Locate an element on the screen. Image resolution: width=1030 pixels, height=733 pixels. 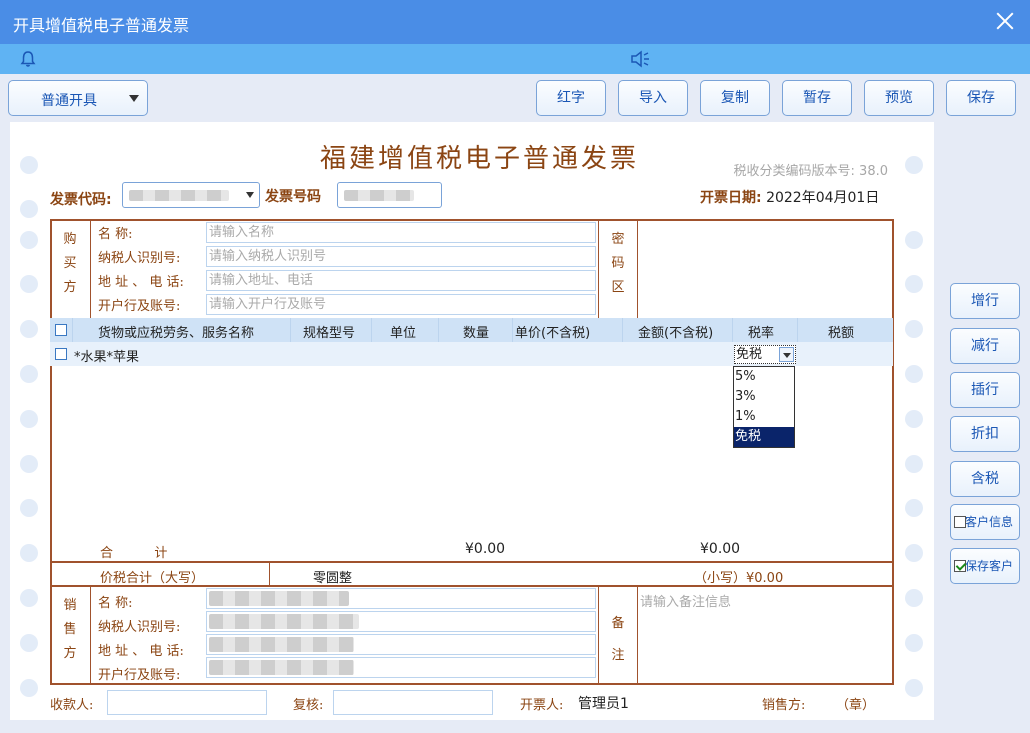
tax-rate-dropdown: 5% 3% 1% 免税 is located at coordinates (764, 407).